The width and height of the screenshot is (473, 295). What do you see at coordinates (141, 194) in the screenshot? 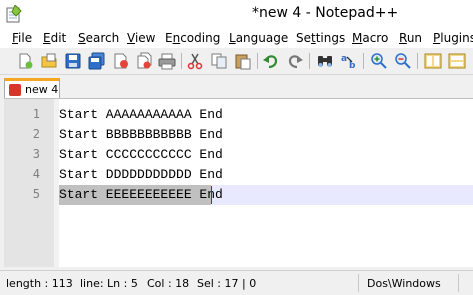
I see `code-line-text: Start EEEEEEEEEEE End` at bounding box center [141, 194].